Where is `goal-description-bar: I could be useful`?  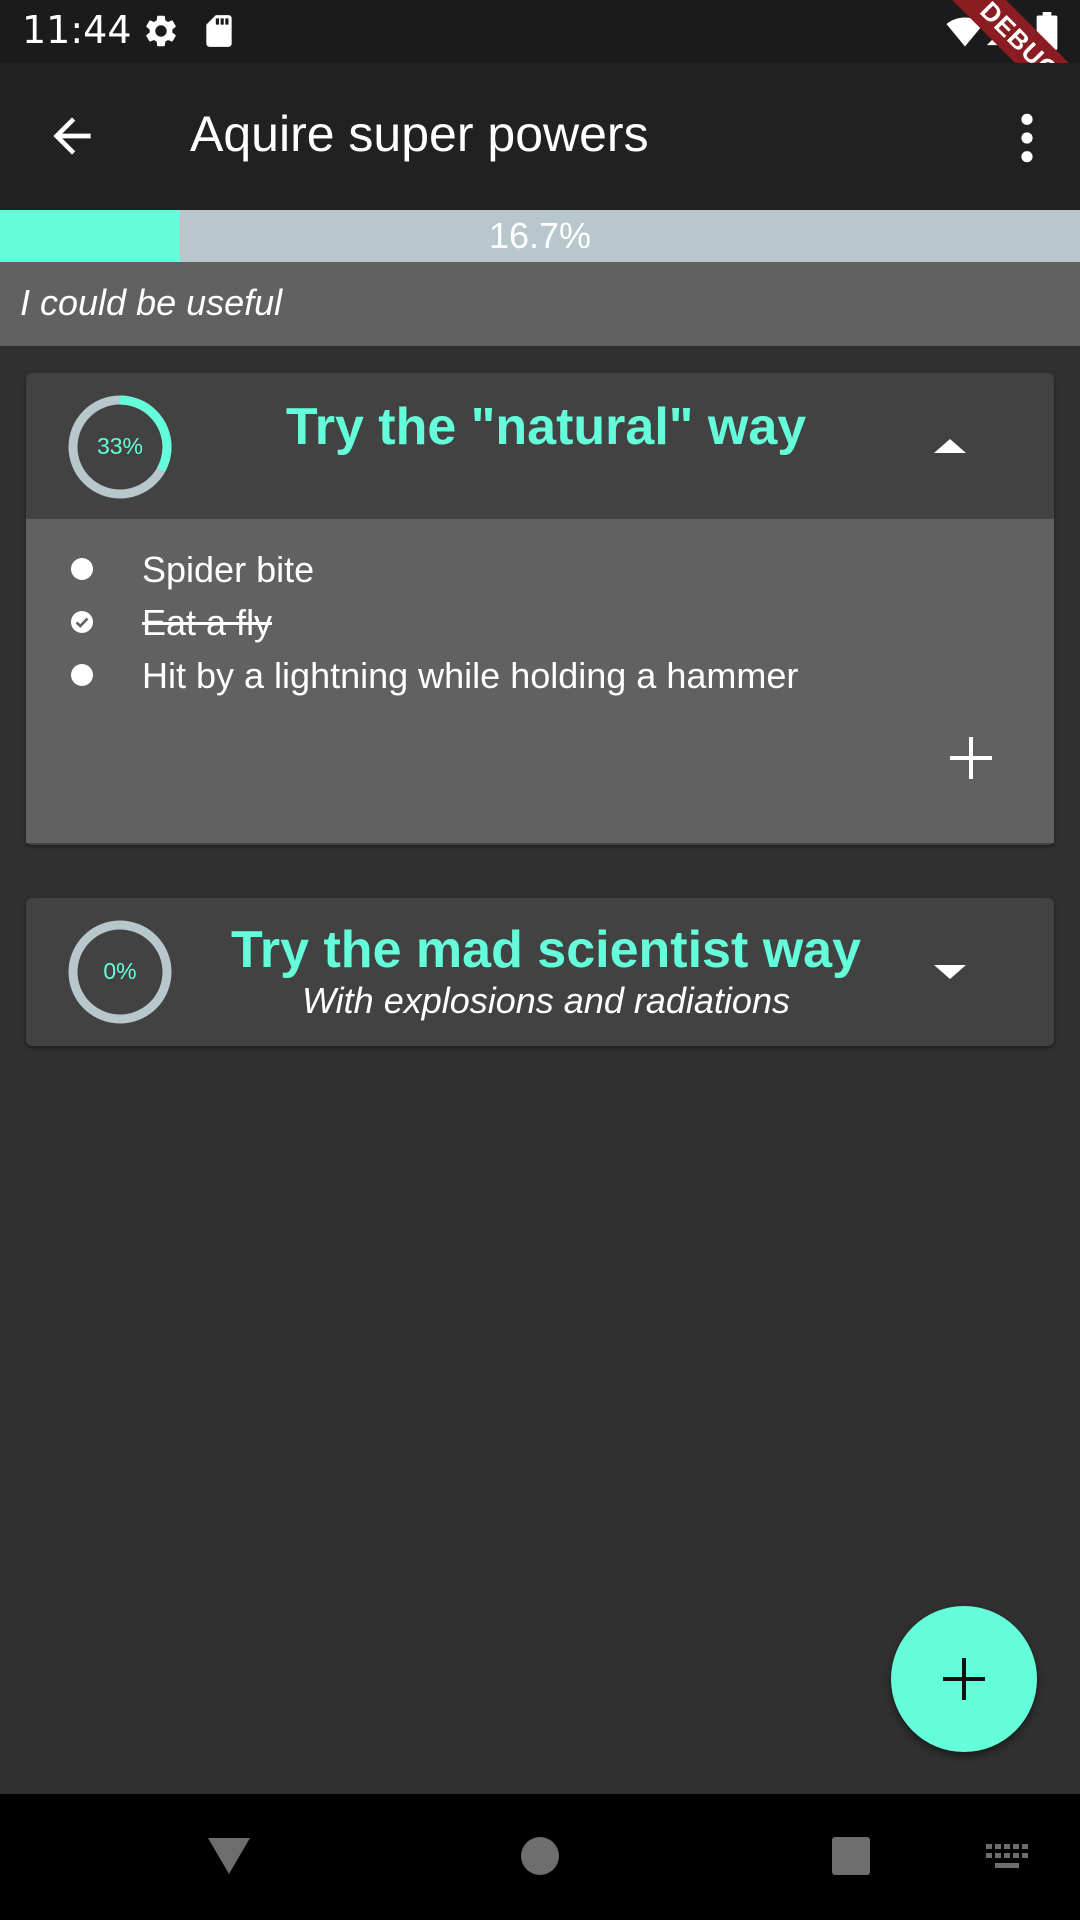 goal-description-bar: I could be useful is located at coordinates (540, 304).